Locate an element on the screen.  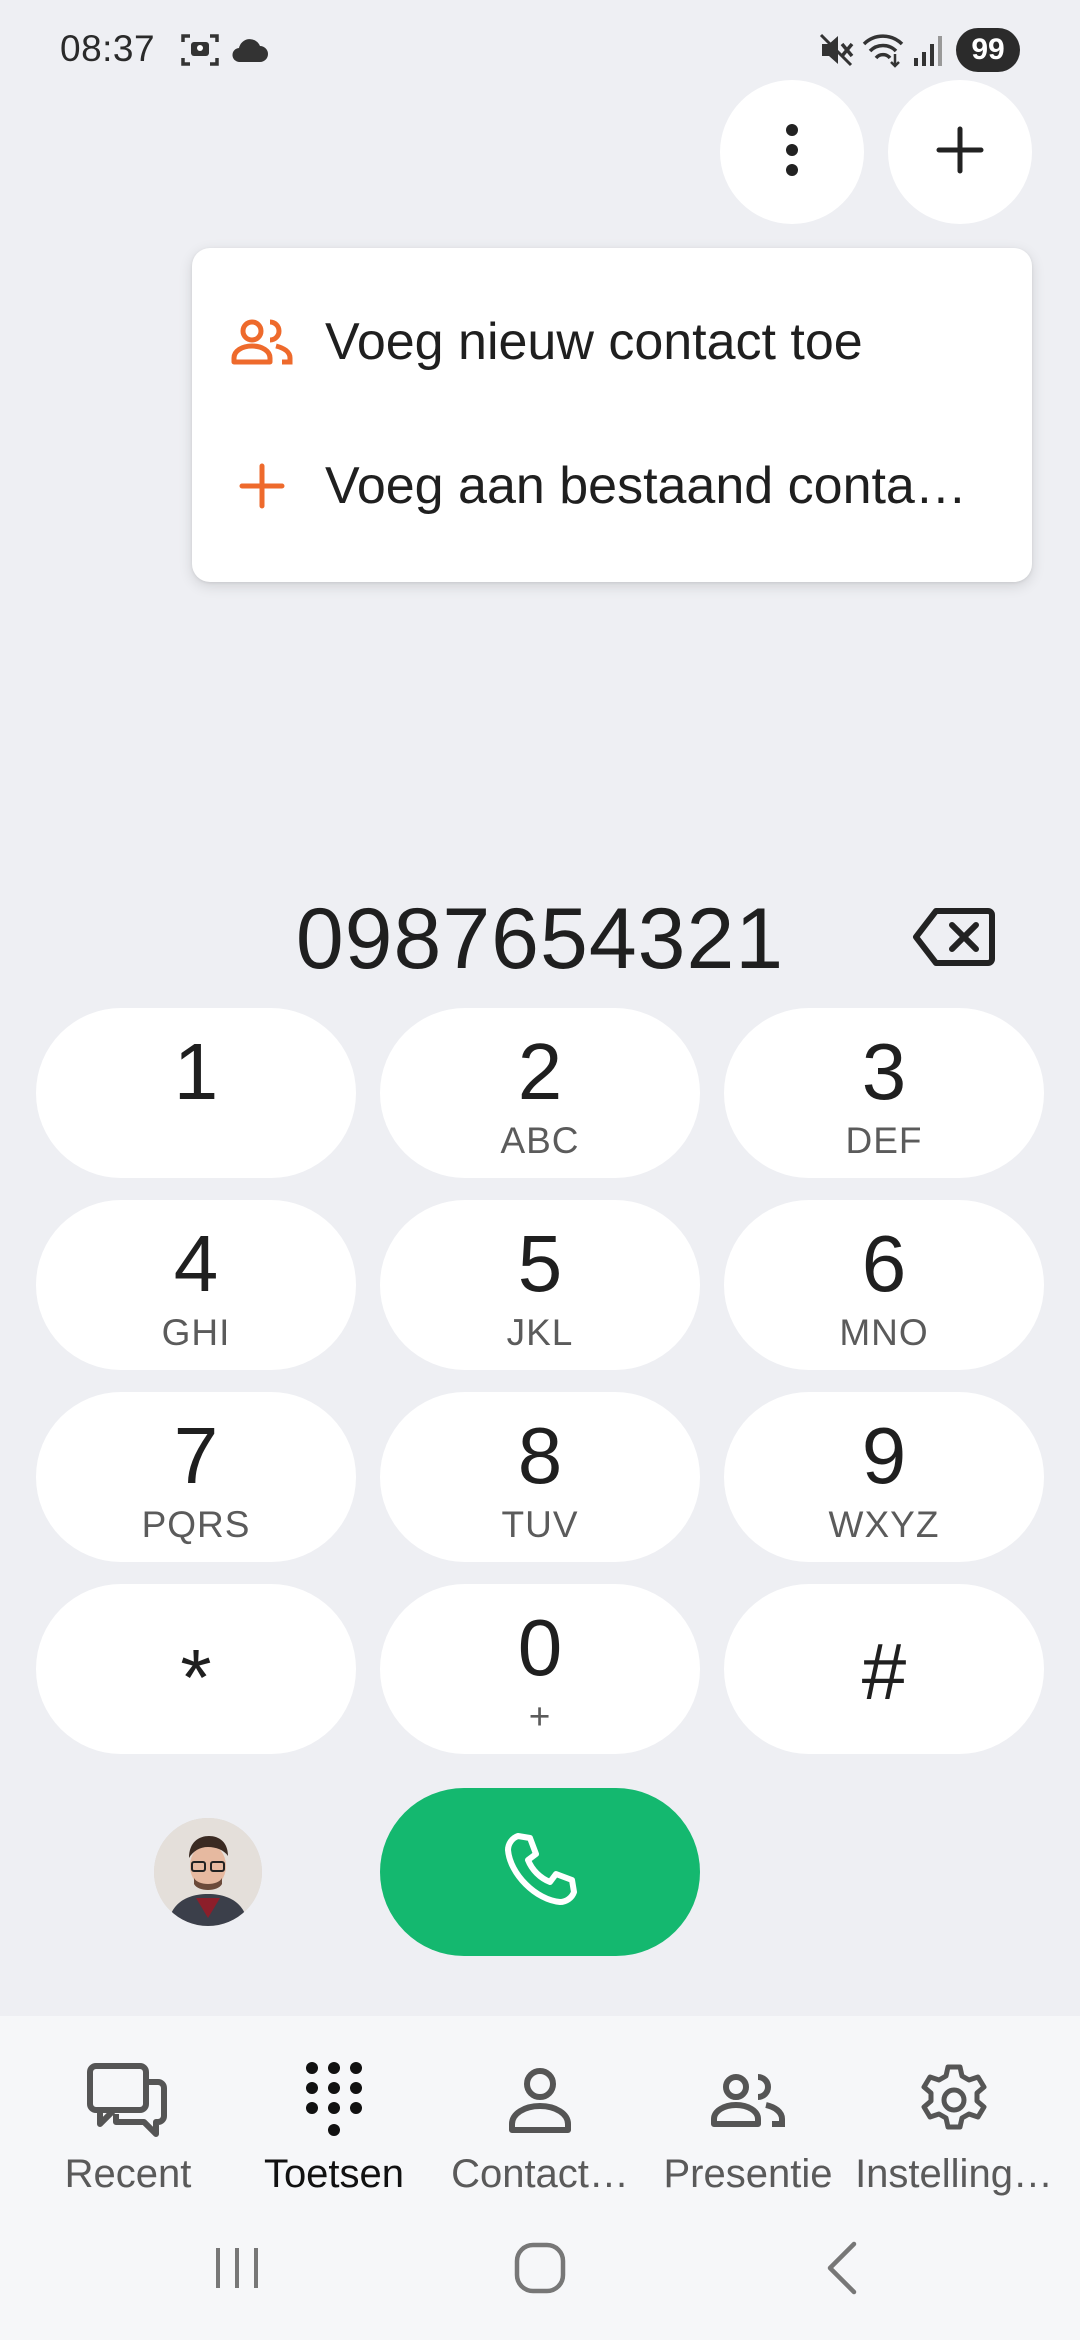
key-digit: 4 is located at coordinates (196, 1263).